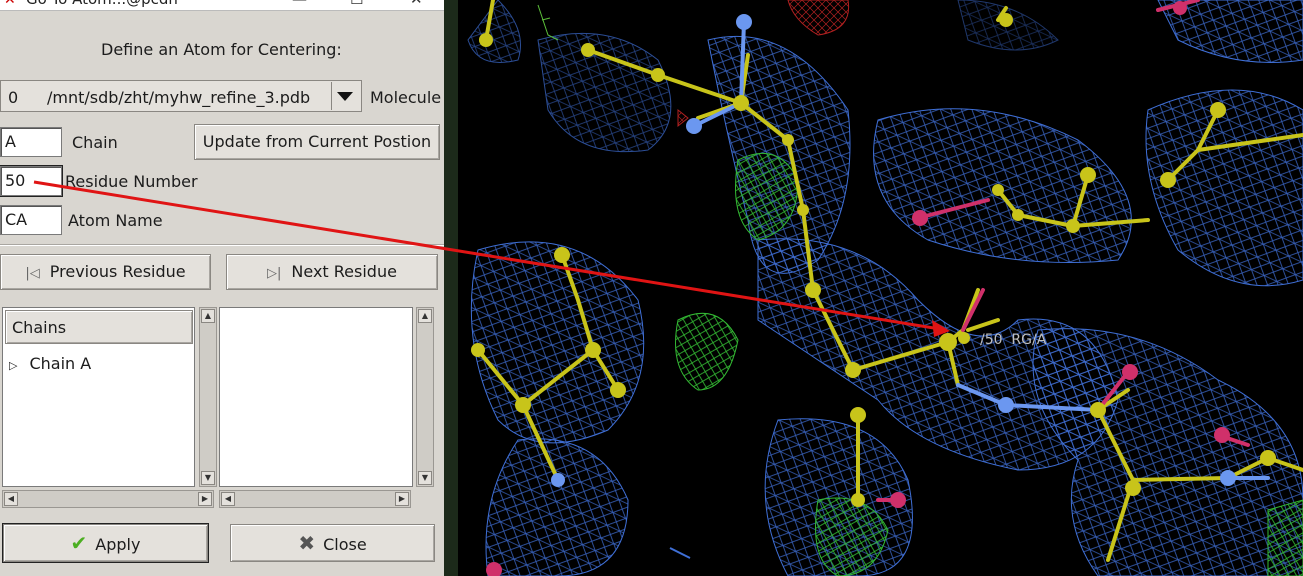 Image resolution: width=1303 pixels, height=576 pixels. What do you see at coordinates (316, 397) in the screenshot?
I see `residues-list` at bounding box center [316, 397].